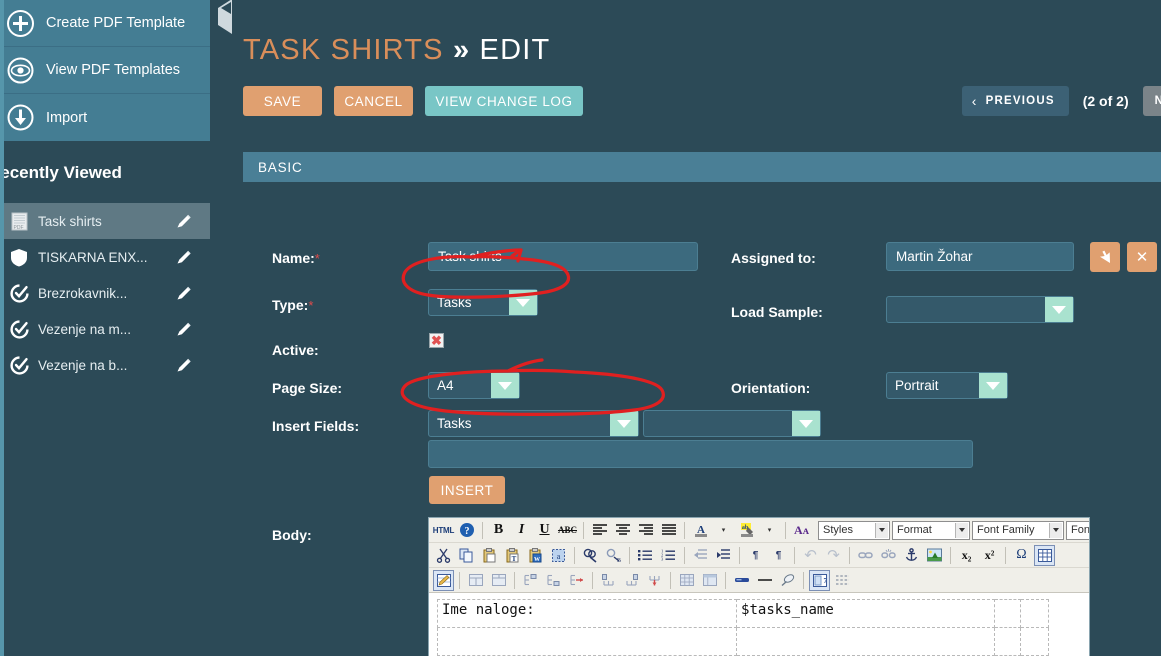 This screenshot has height=656, width=1161. What do you see at coordinates (475, 580) in the screenshot?
I see `merge-cells-button` at bounding box center [475, 580].